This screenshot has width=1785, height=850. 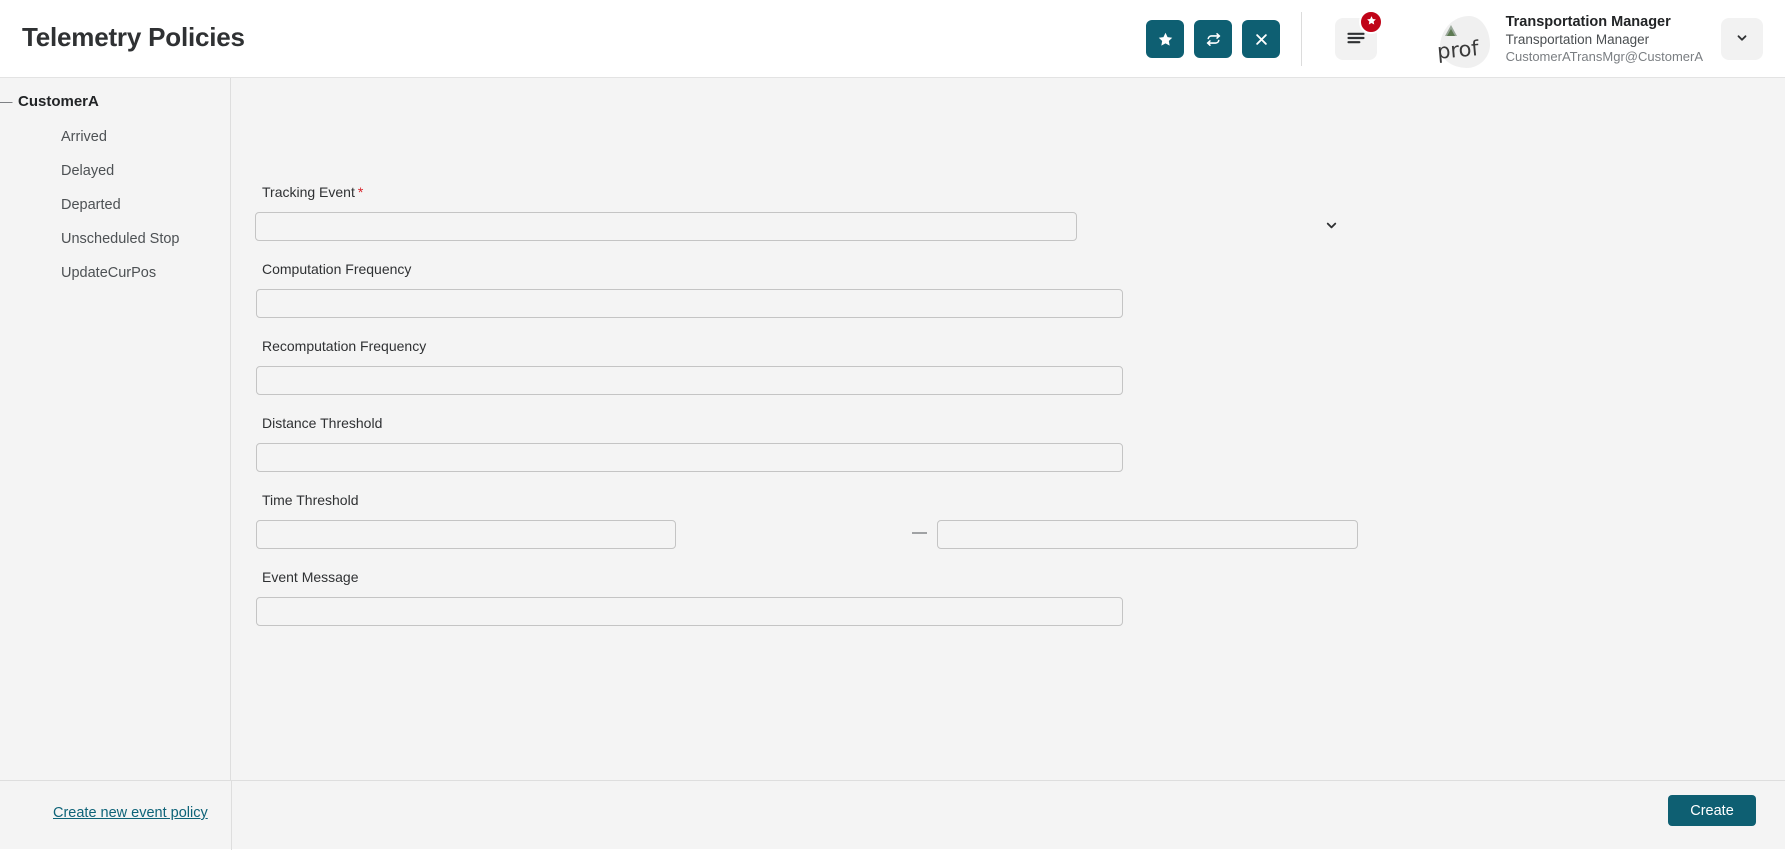 I want to click on event-message-input, so click(x=689, y=611).